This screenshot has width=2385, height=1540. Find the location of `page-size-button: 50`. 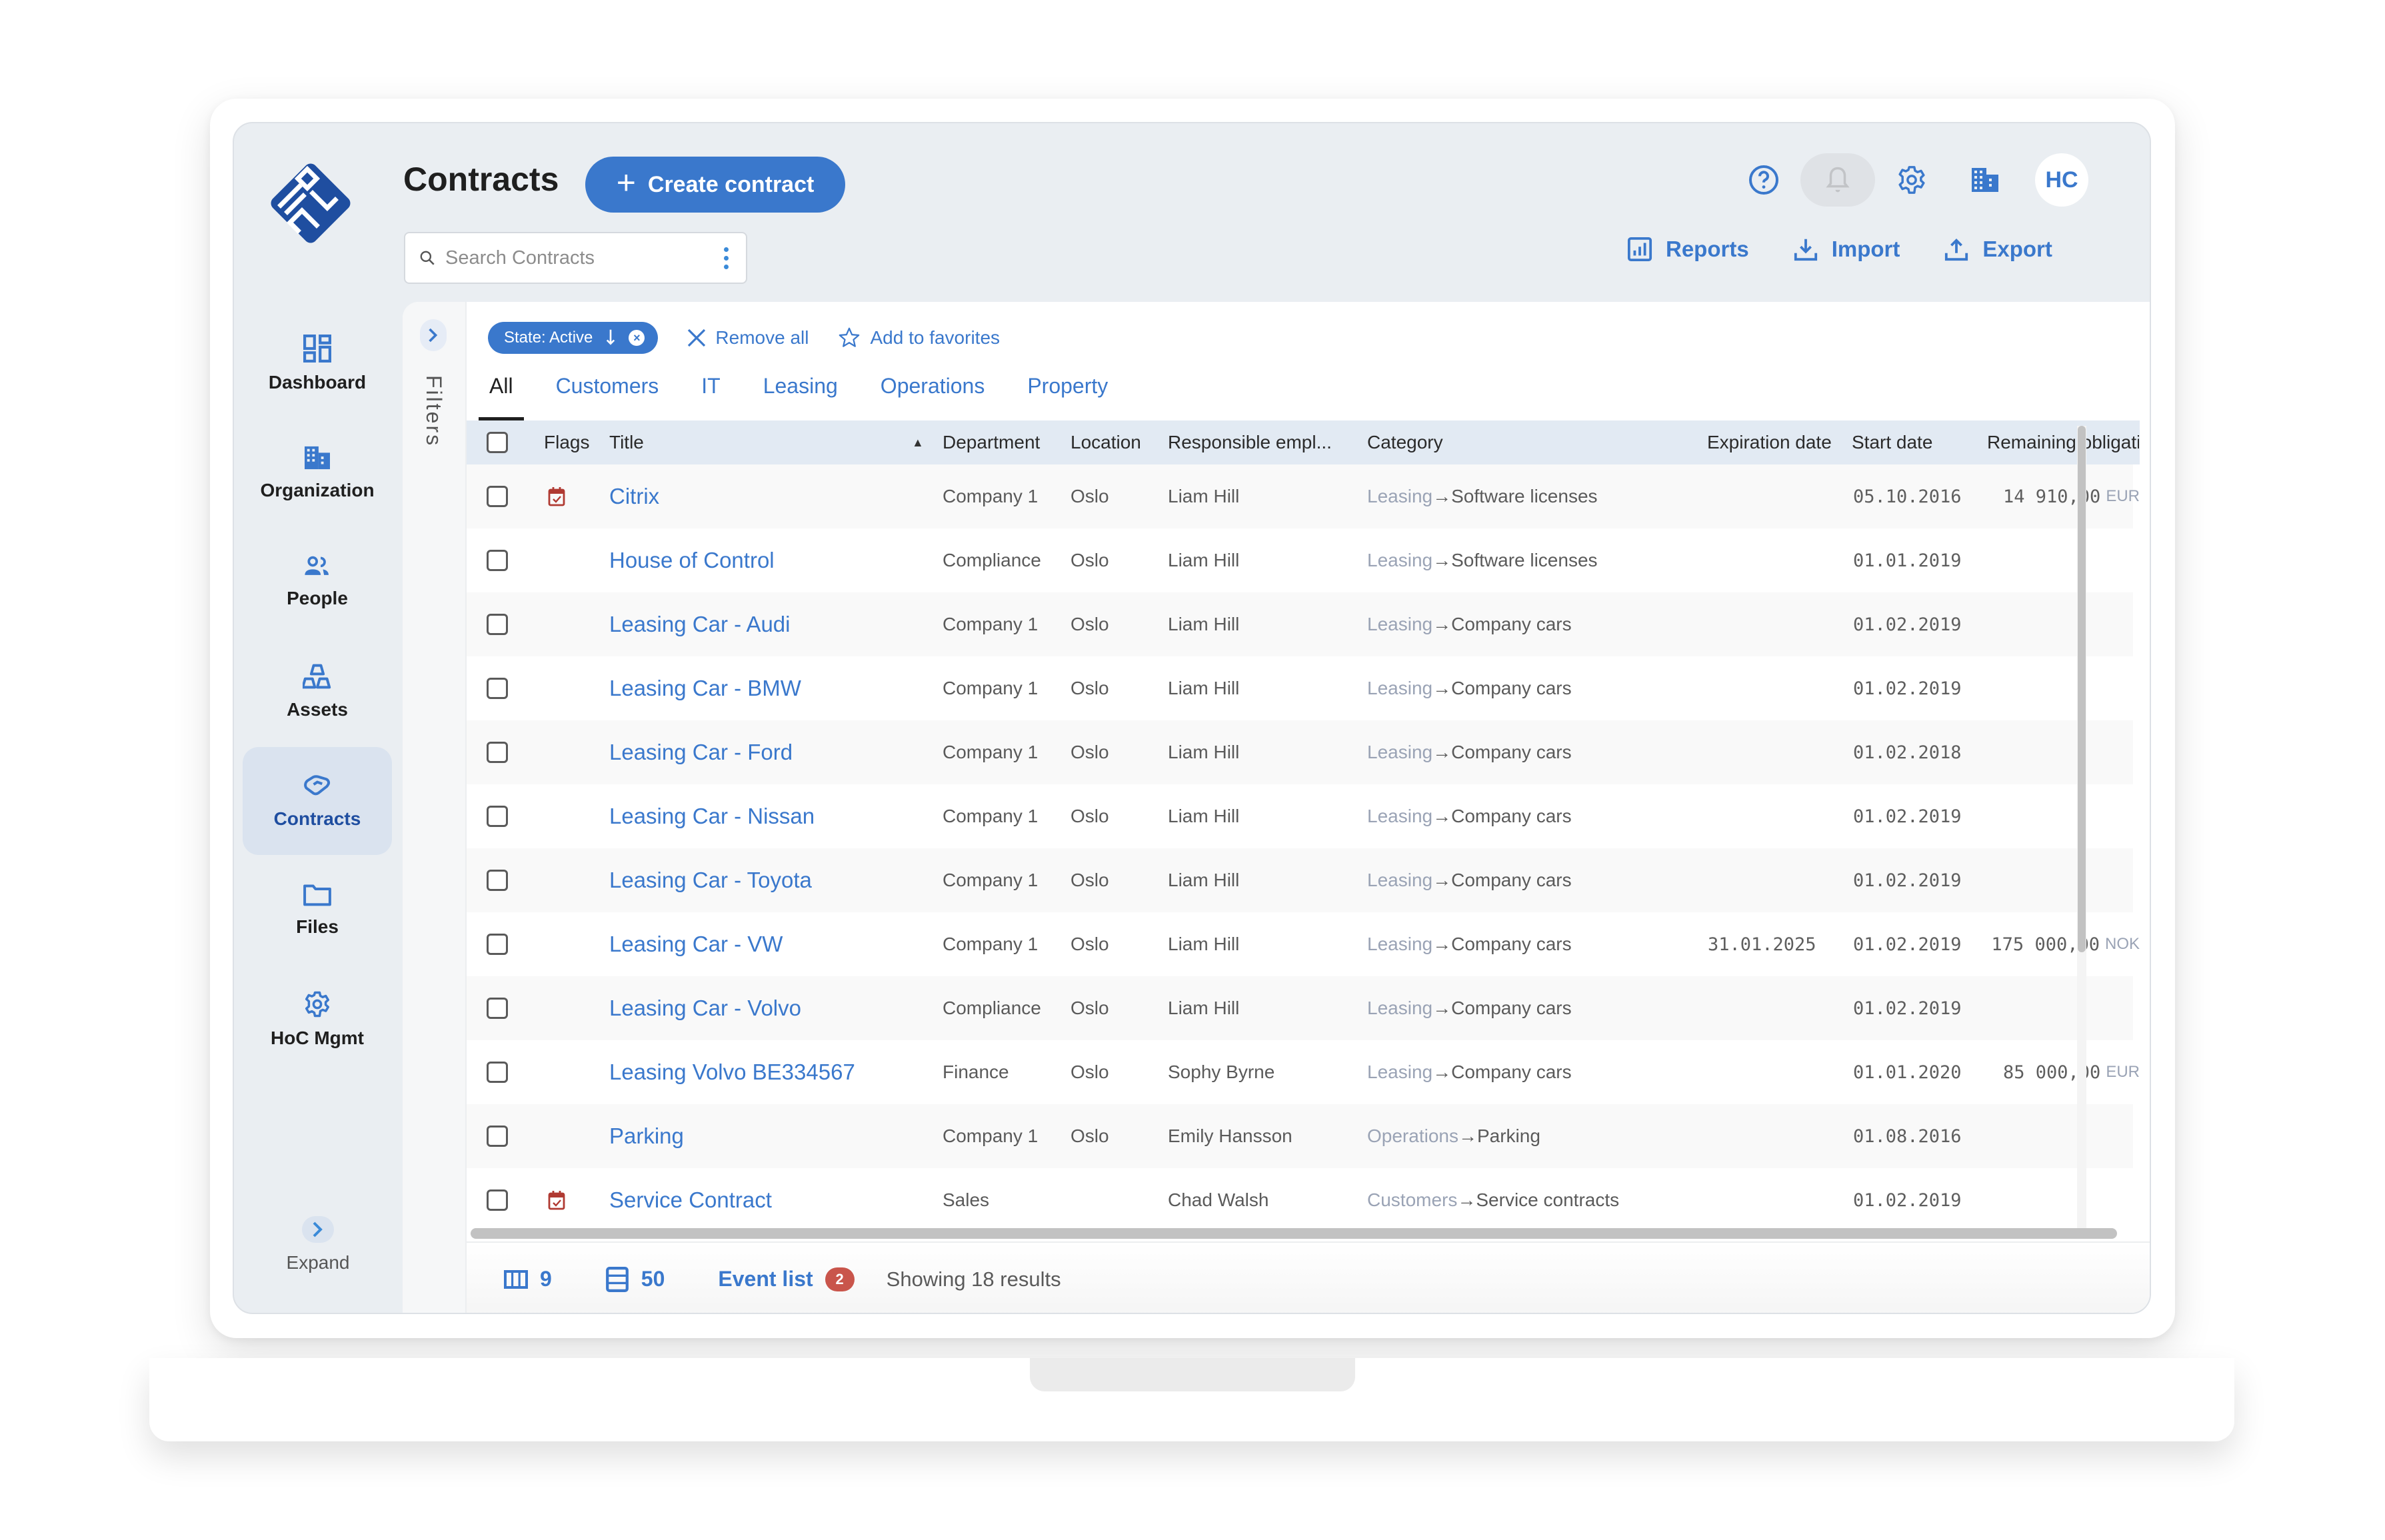

page-size-button: 50 is located at coordinates (635, 1279).